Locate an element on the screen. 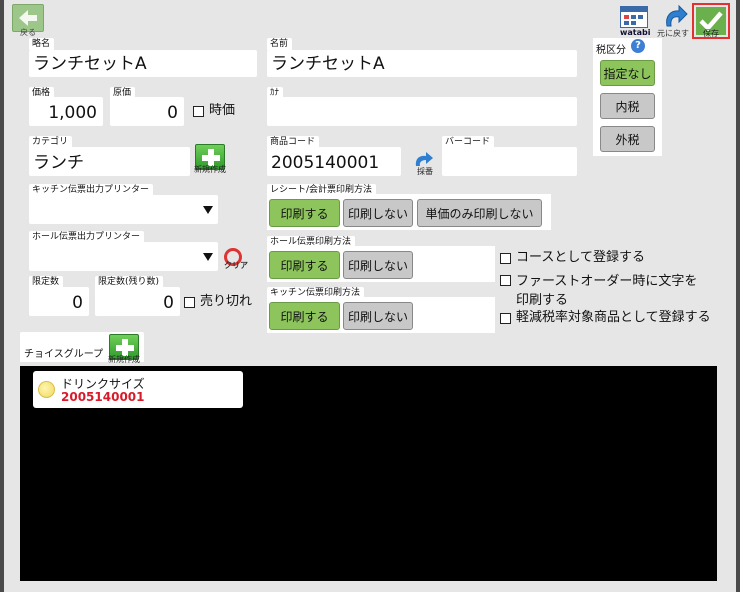  reduced-tax-box is located at coordinates (505, 318).